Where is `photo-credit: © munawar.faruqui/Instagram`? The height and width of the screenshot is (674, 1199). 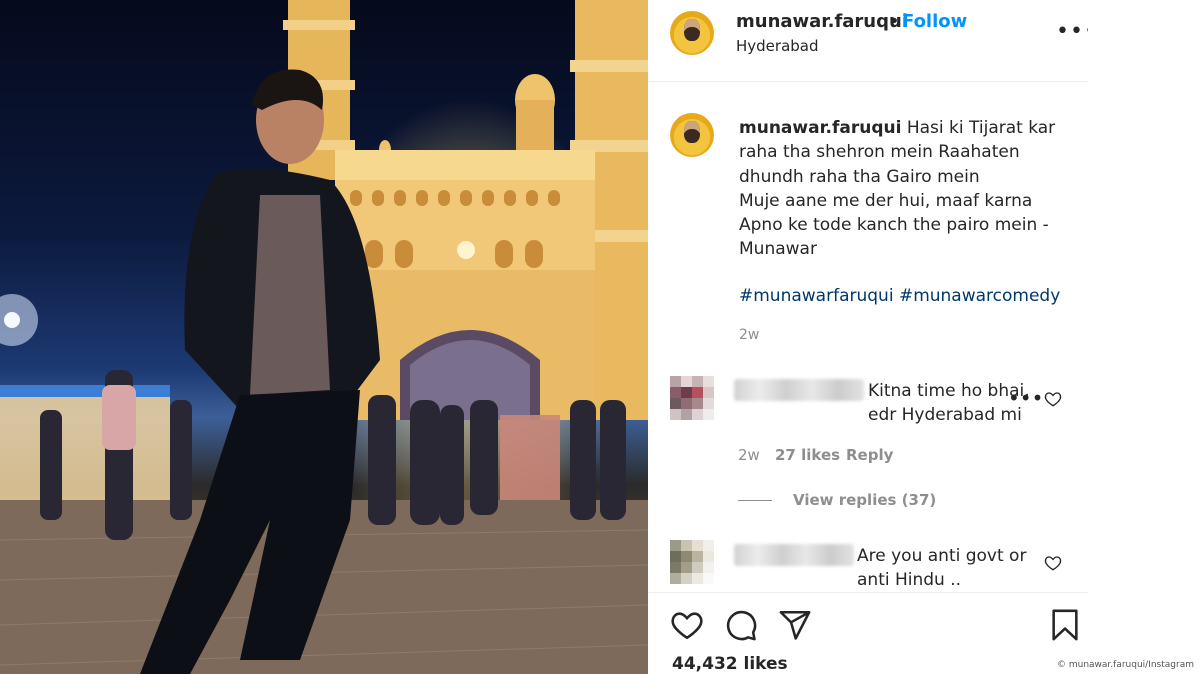
photo-credit: © munawar.faruqui/Instagram is located at coordinates (1125, 665).